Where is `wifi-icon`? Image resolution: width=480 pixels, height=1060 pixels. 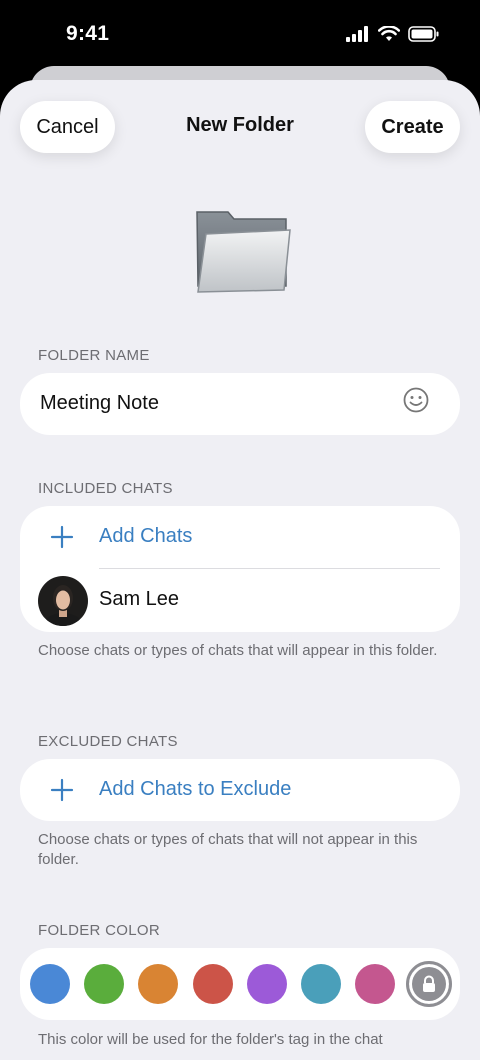 wifi-icon is located at coordinates (389, 33).